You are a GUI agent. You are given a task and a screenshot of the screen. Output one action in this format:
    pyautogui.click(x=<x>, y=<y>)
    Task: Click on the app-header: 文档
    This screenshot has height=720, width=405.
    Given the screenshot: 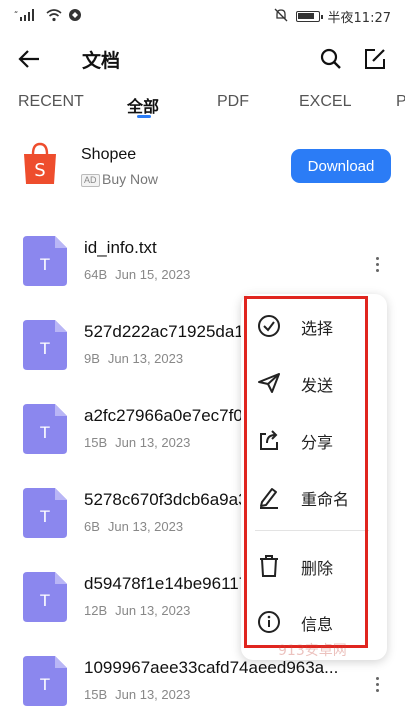 What is the action you would take?
    pyautogui.click(x=202, y=59)
    